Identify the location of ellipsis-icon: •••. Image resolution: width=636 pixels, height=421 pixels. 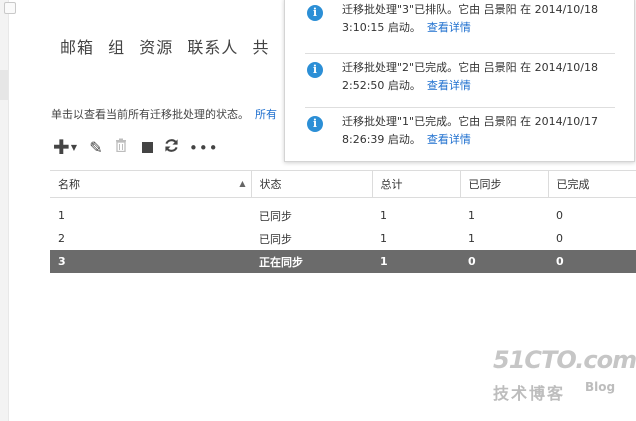
(203, 148).